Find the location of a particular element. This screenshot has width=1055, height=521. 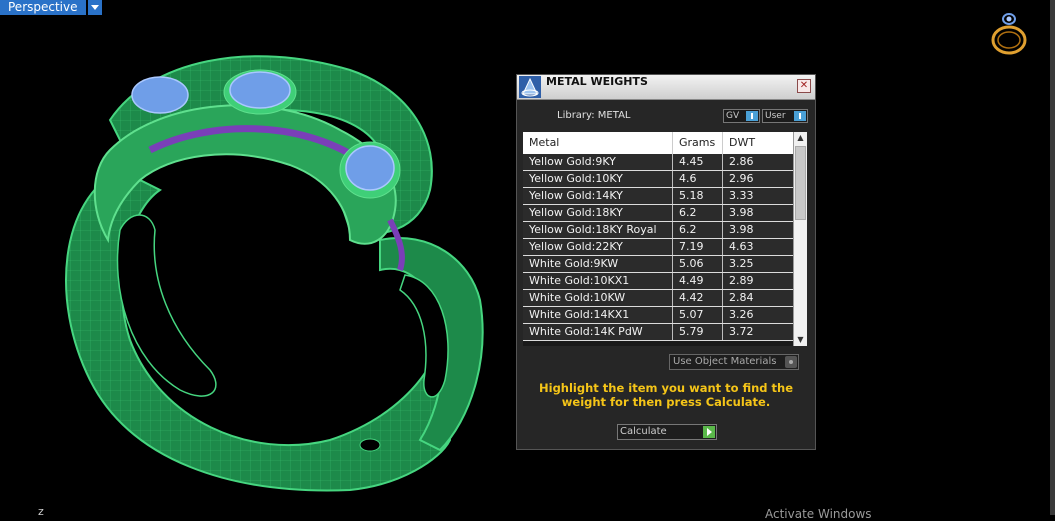

table-row: White Gold:10KX1 4.49 2.89 is located at coordinates (661, 281).